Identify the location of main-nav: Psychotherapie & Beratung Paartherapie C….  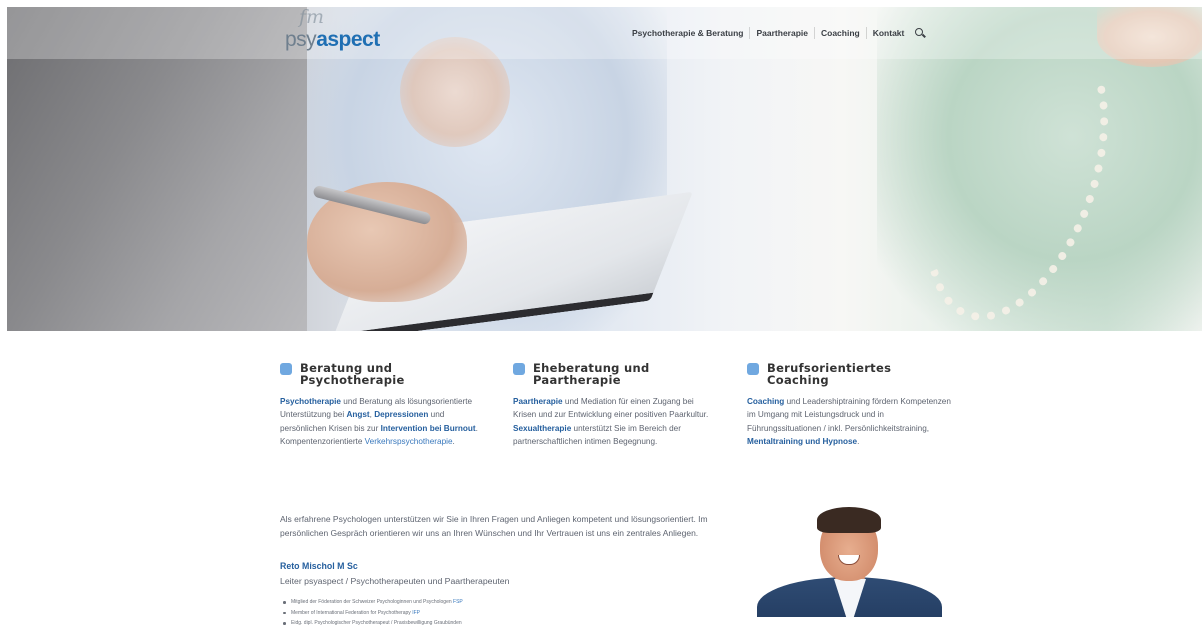
(776, 33).